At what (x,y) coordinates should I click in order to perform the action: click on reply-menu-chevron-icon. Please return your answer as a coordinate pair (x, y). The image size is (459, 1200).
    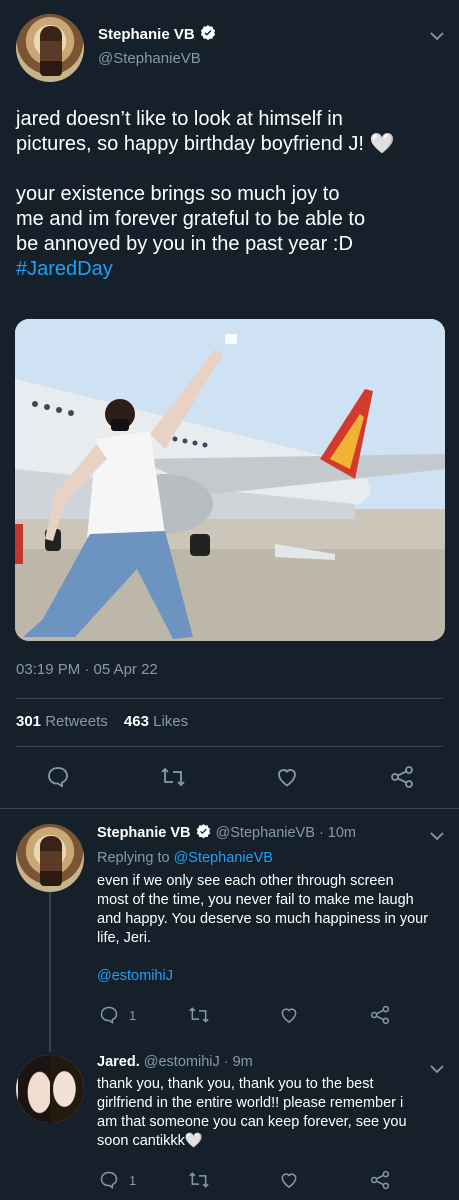
    Looking at the image, I should click on (437, 837).